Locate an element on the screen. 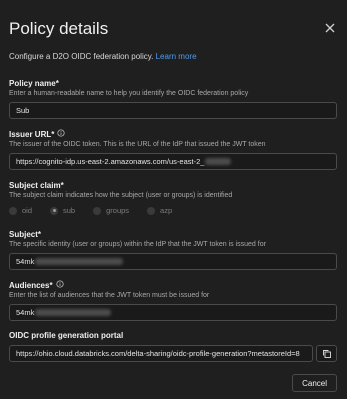 This screenshot has width=347, height=399. policy-name-label: Policy name* is located at coordinates (34, 83).